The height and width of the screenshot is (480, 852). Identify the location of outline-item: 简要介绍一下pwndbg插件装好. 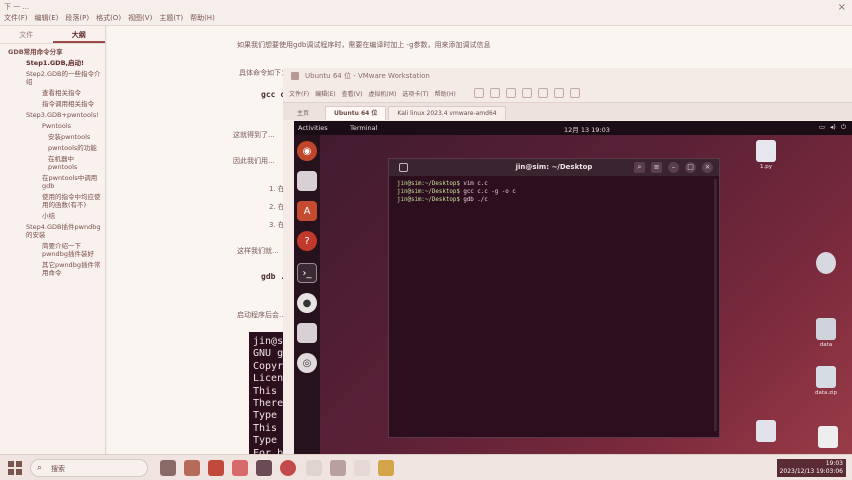
(72, 250).